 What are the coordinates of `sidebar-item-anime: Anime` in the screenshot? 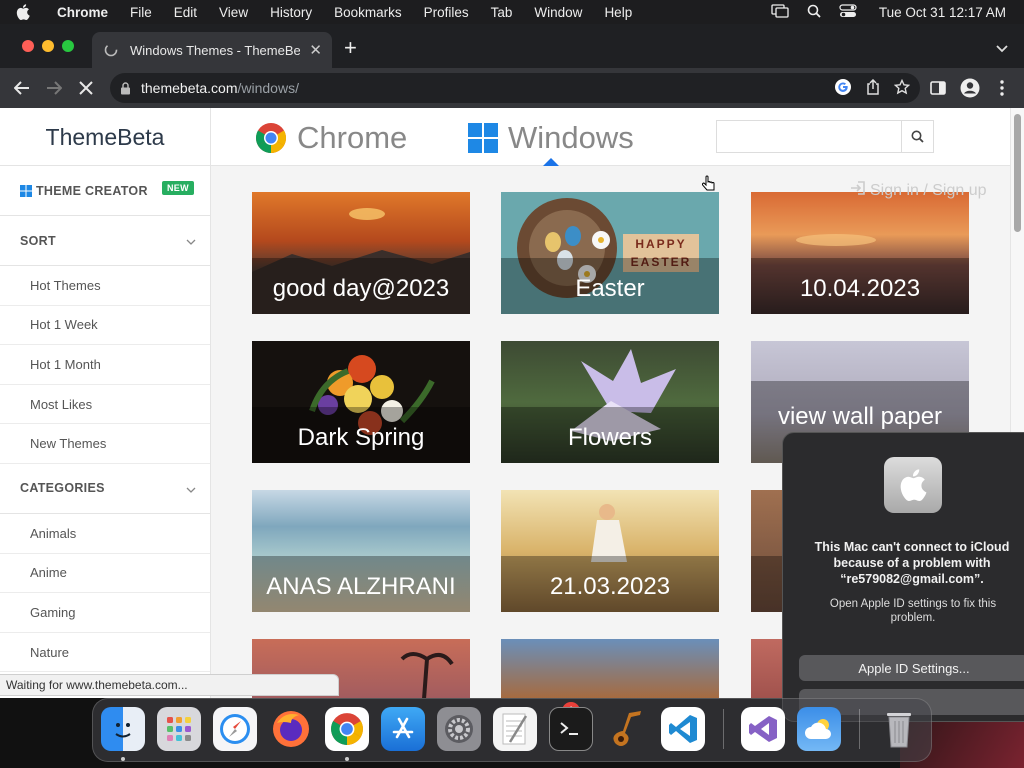 It's located at (105, 574).